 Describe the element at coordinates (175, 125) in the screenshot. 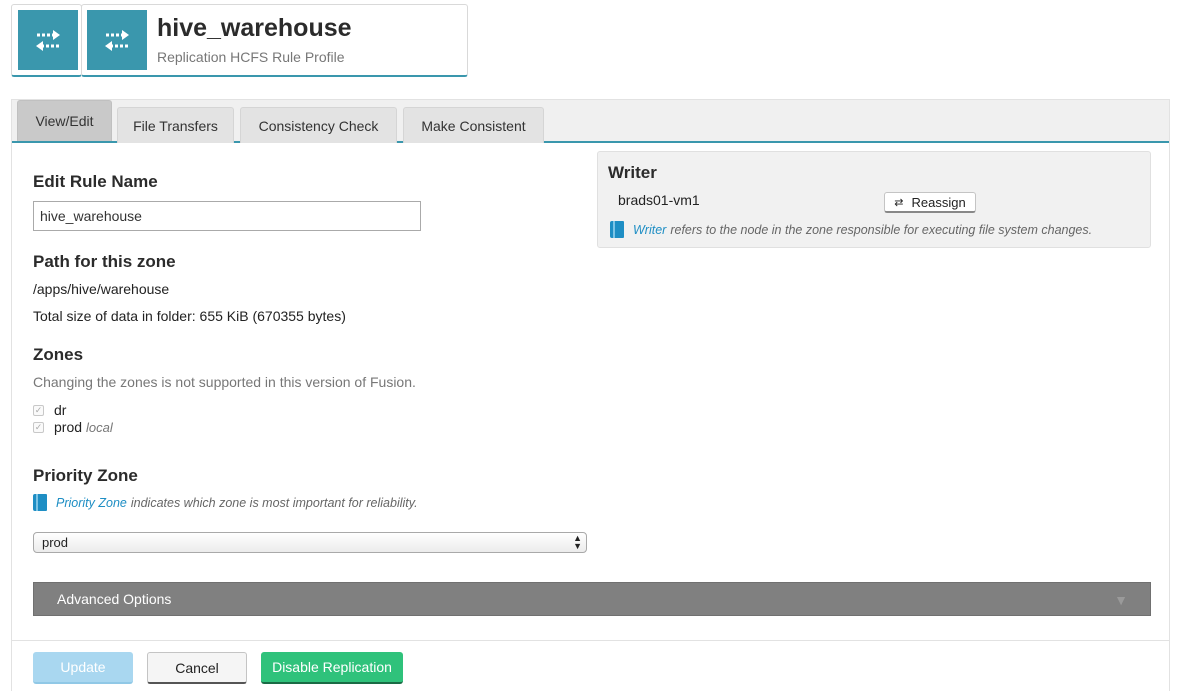

I see `tab-file-transfers: File Transfers` at that location.